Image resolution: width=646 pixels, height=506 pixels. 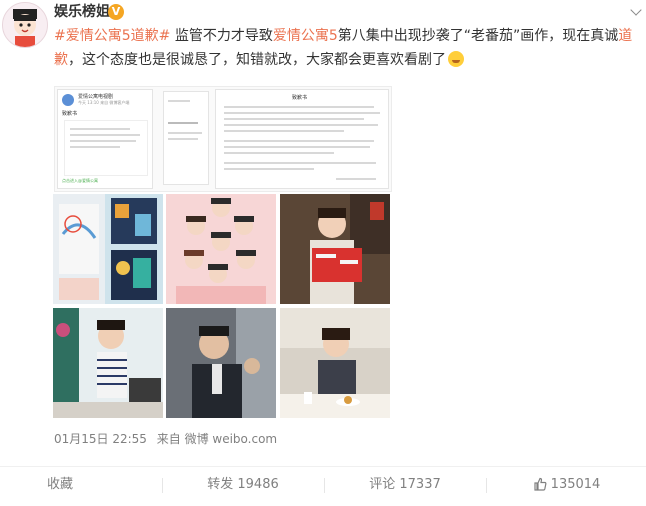 I want to click on post-text-segment: ，这个态度也是很诚恳了，知错就改，大家都会更喜欢看剧了, so click(x=257, y=60).